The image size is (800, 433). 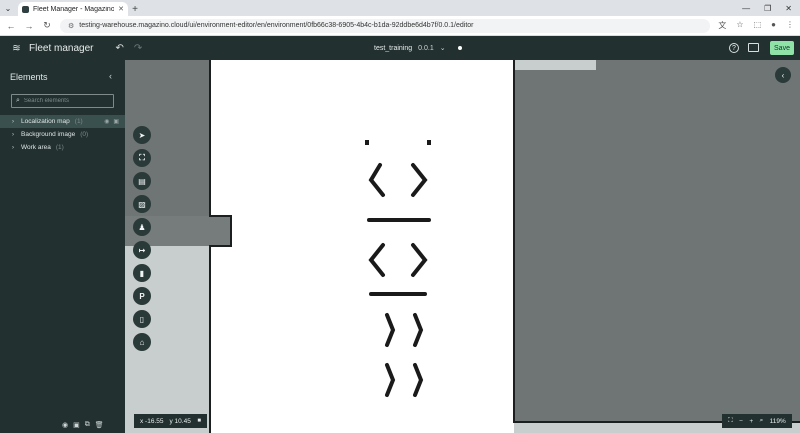 What do you see at coordinates (783, 75) in the screenshot?
I see `expand-panel-icon: ‹` at bounding box center [783, 75].